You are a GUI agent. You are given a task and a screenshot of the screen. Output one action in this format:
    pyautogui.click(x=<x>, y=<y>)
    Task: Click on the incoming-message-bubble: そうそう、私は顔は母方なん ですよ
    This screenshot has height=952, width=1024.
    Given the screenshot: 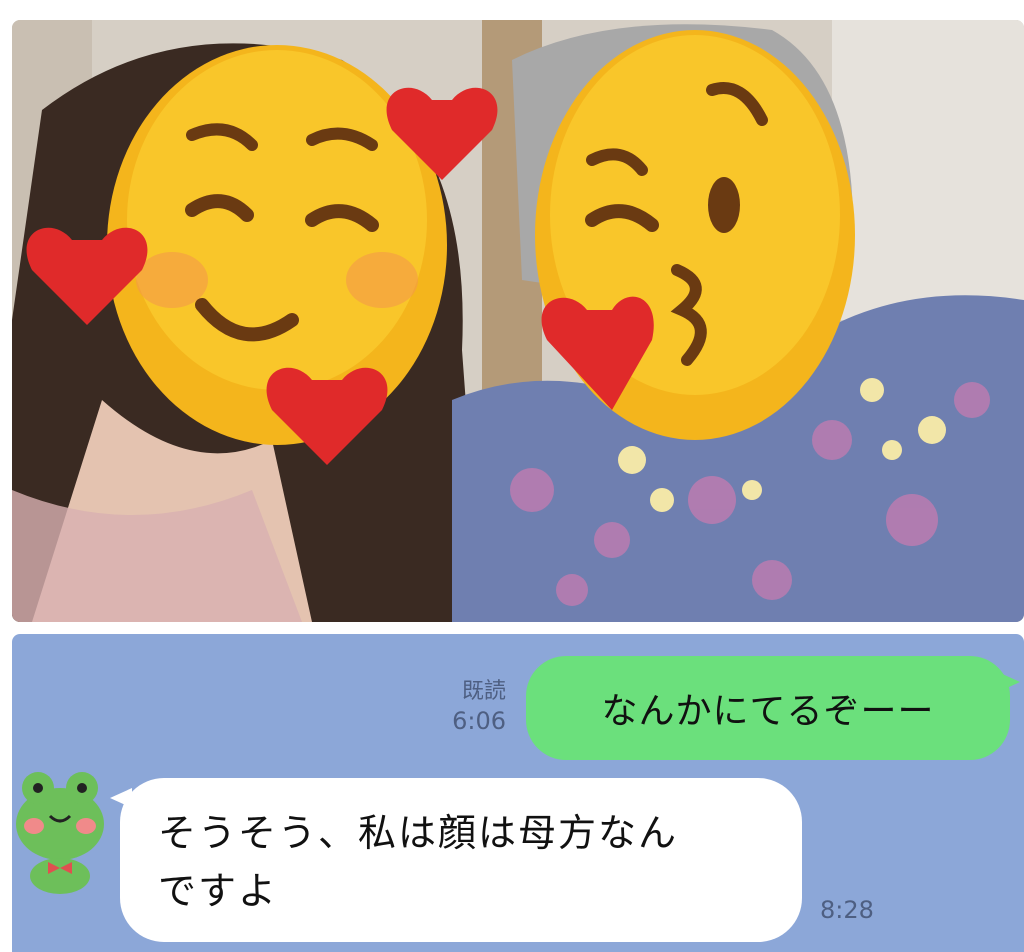 What is the action you would take?
    pyautogui.click(x=456, y=860)
    